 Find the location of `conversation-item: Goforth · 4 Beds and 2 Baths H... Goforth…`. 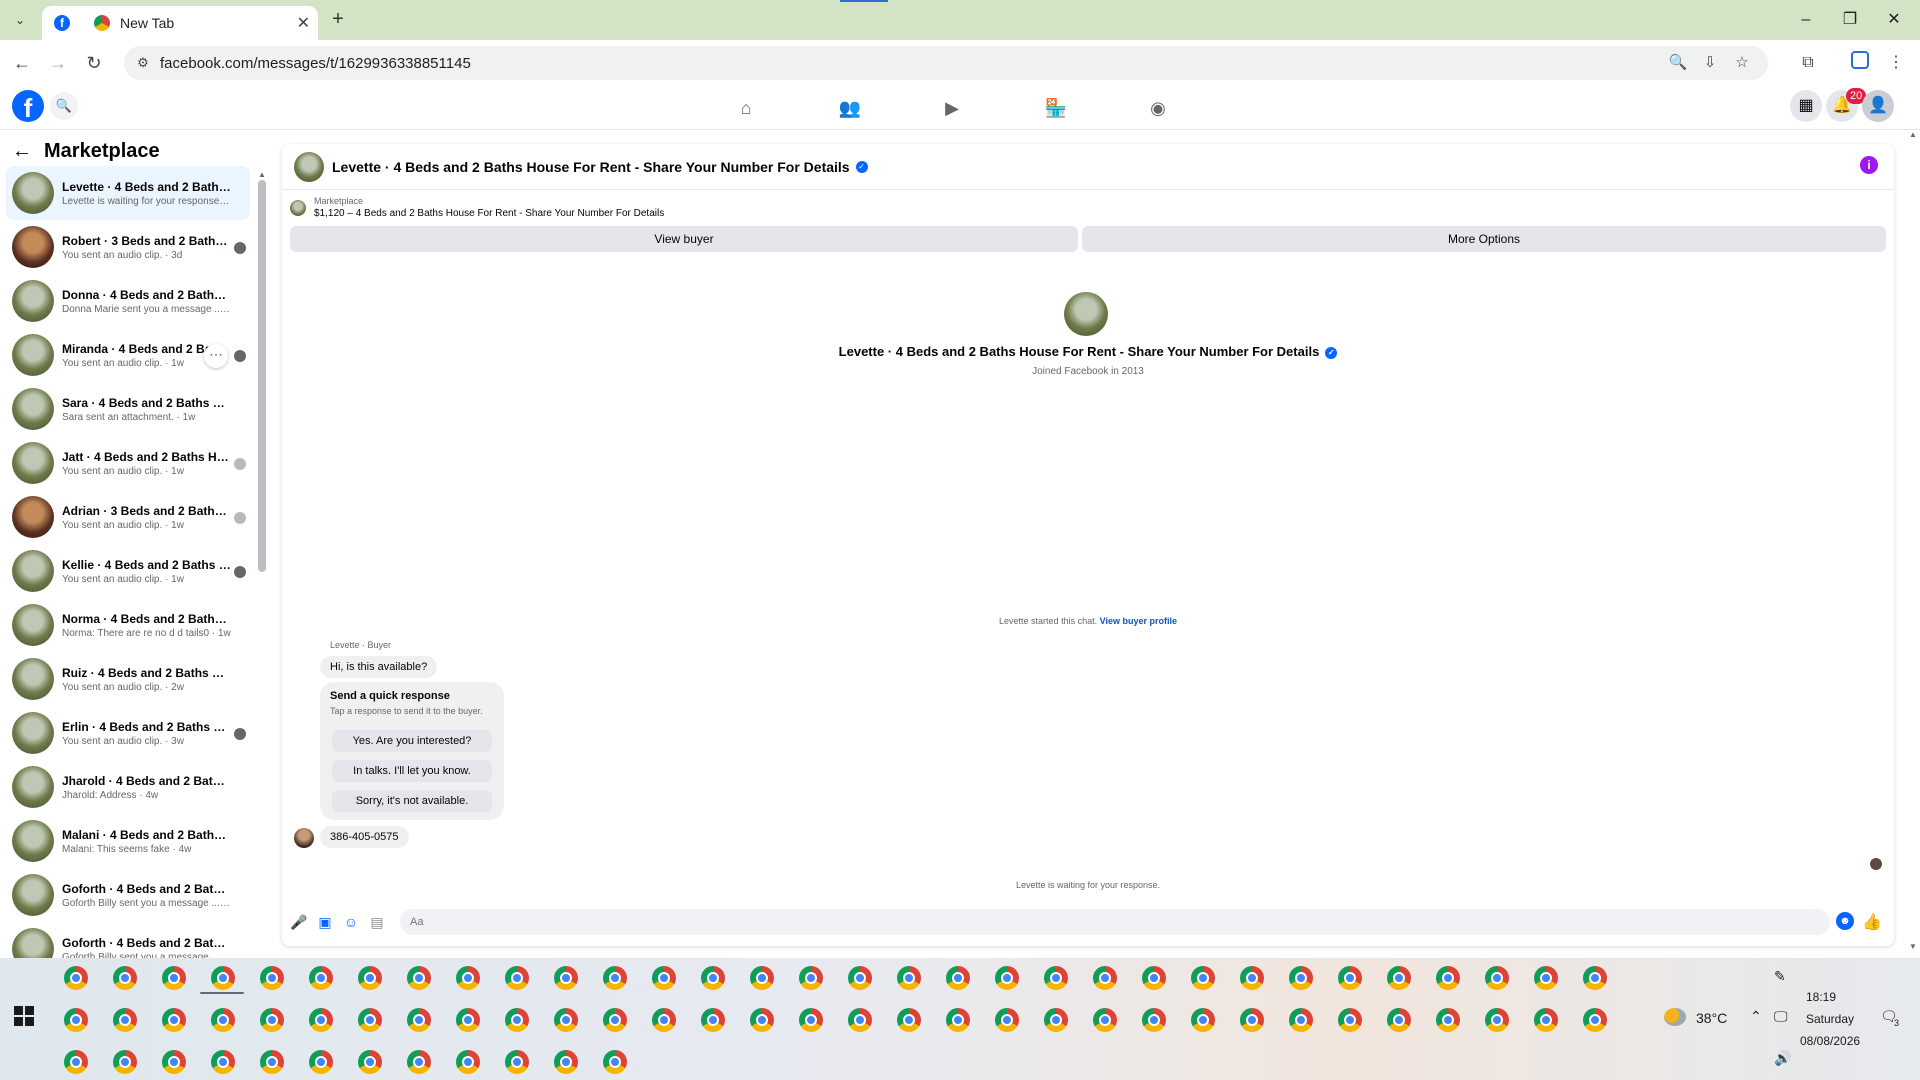

conversation-item: Goforth · 4 Beds and 2 Baths H... Goforth… is located at coordinates (128, 940).